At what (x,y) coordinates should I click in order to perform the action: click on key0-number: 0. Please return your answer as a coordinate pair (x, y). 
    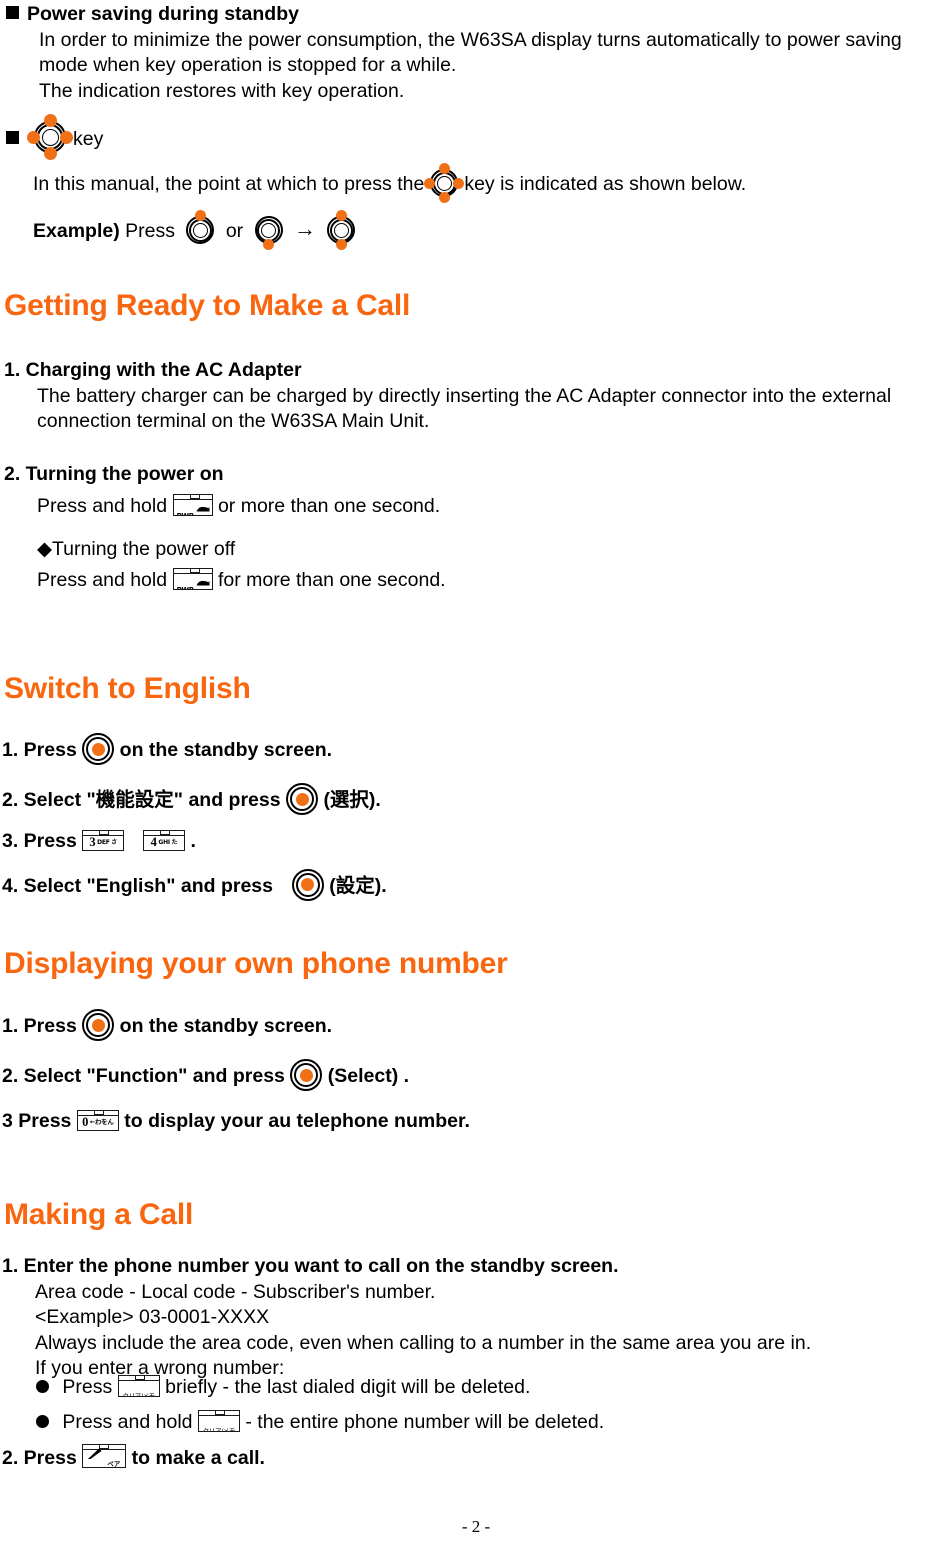
    Looking at the image, I should click on (85, 1122).